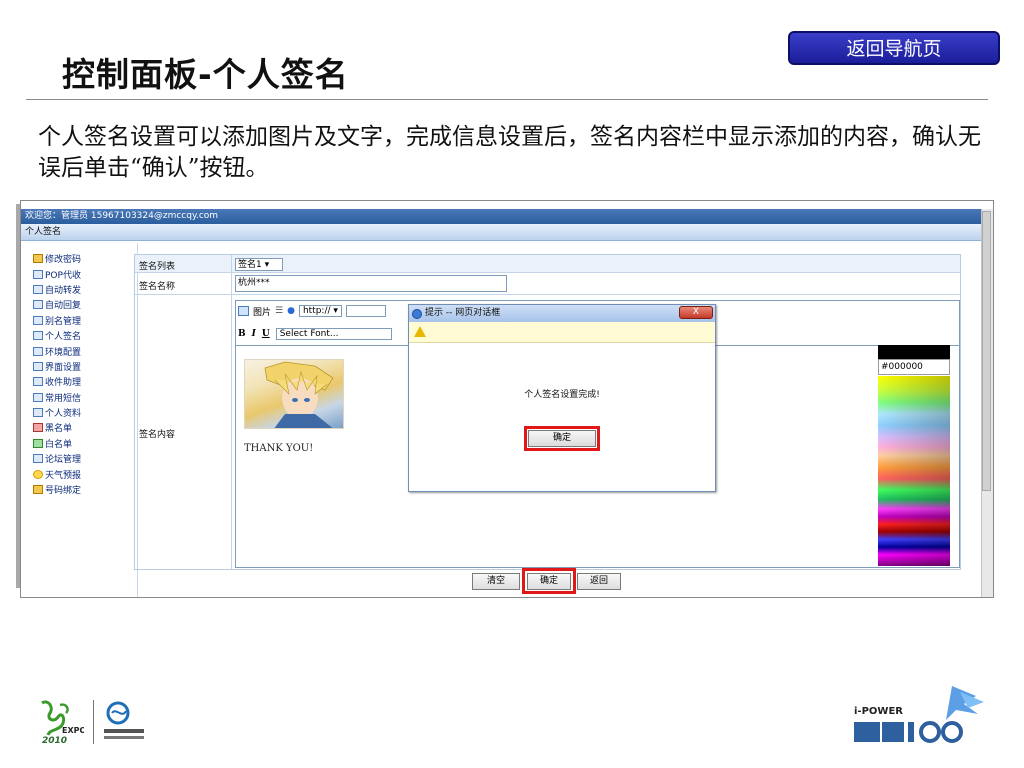 The height and width of the screenshot is (768, 1024). I want to click on sidebar-item-auto-reply: 自动回复, so click(83, 304).